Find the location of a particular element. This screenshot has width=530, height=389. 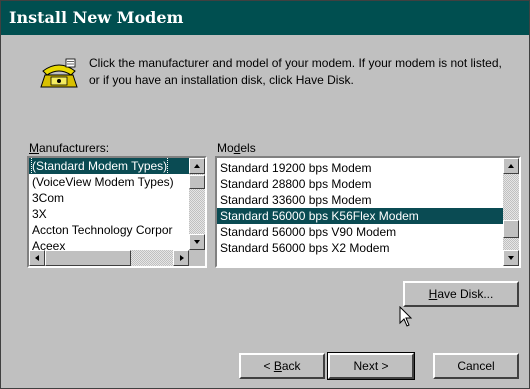

model-list-item: Standard 56000 bps K56Flex Modem is located at coordinates (360, 216).